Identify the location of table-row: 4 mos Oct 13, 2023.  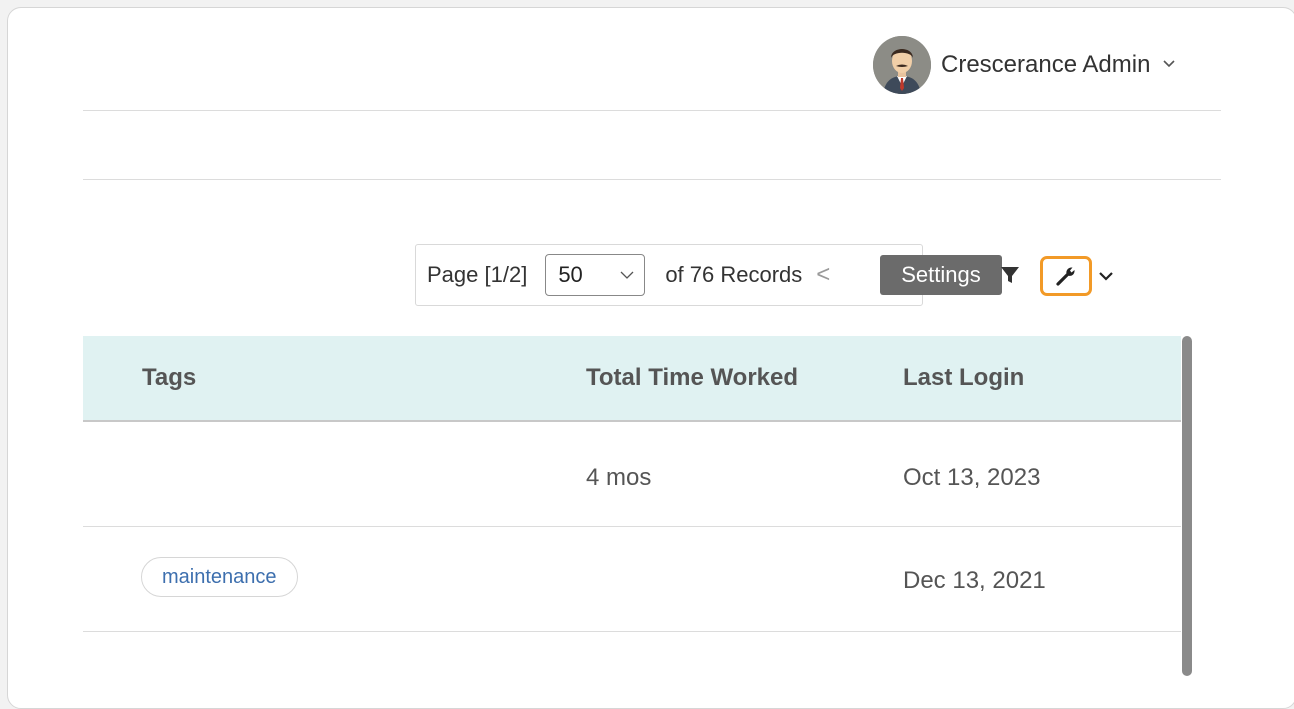
(632, 474).